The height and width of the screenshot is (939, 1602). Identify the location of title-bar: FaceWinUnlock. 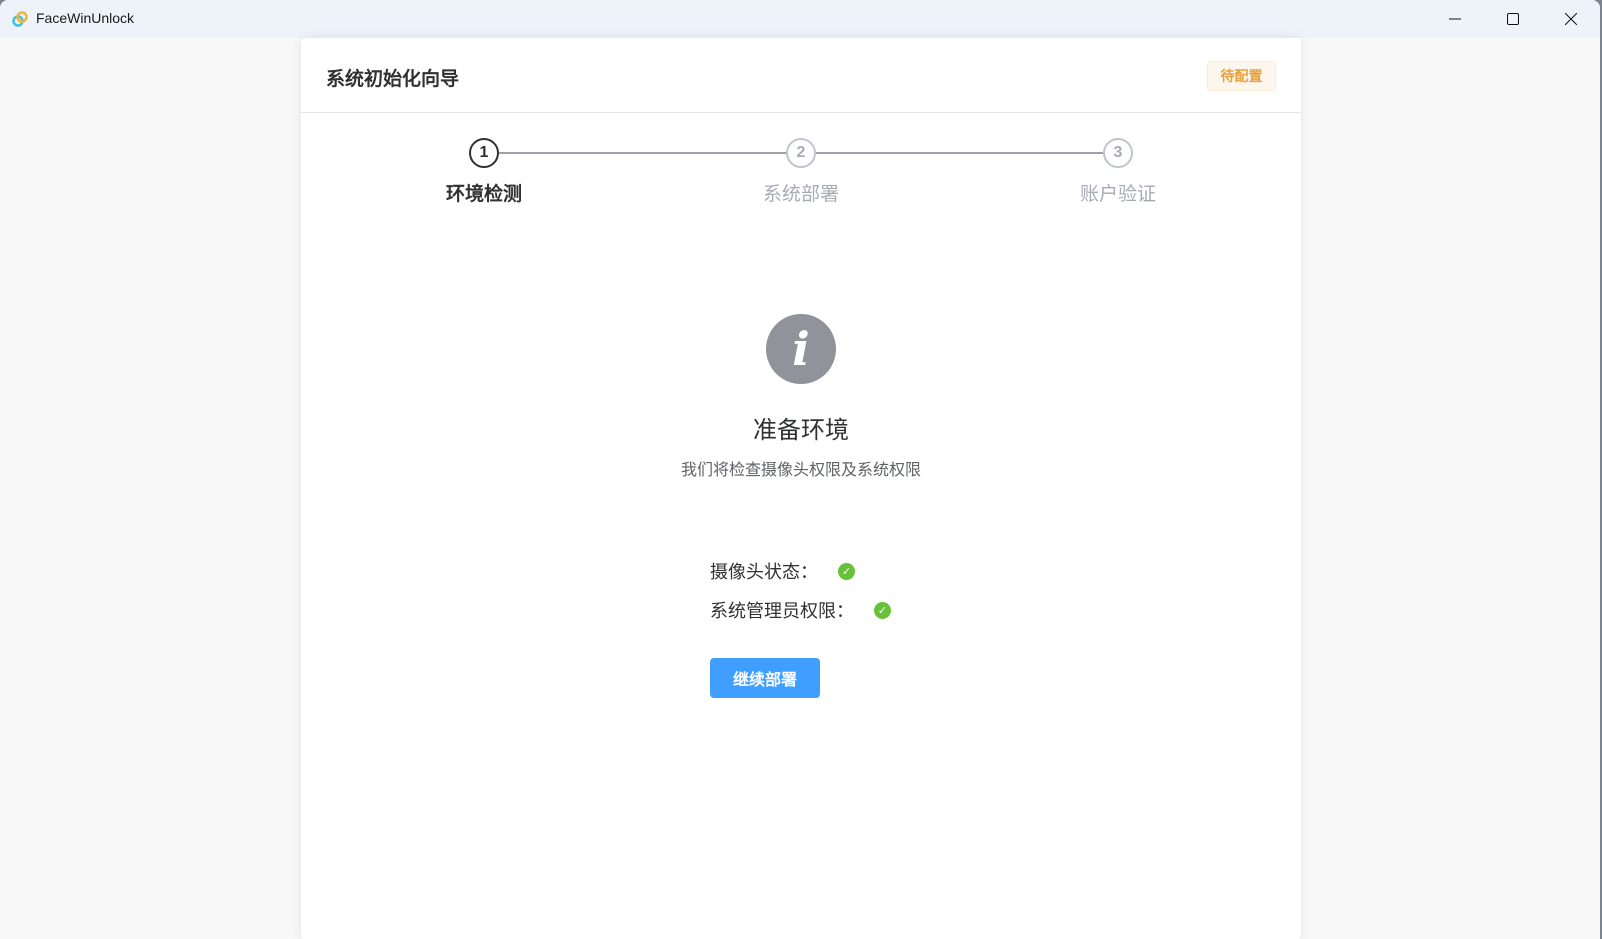
(800, 19).